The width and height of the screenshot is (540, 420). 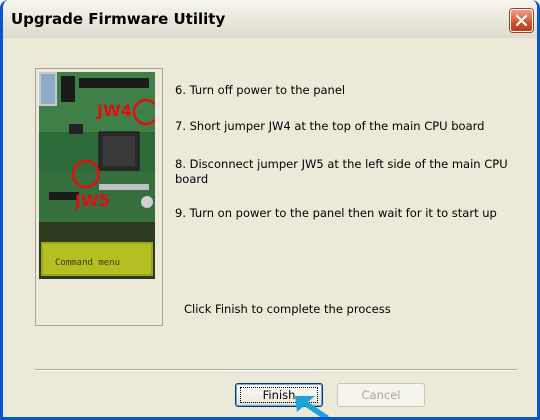 What do you see at coordinates (270, 19) in the screenshot?
I see `title-bar: Upgrade Firmware Utility` at bounding box center [270, 19].